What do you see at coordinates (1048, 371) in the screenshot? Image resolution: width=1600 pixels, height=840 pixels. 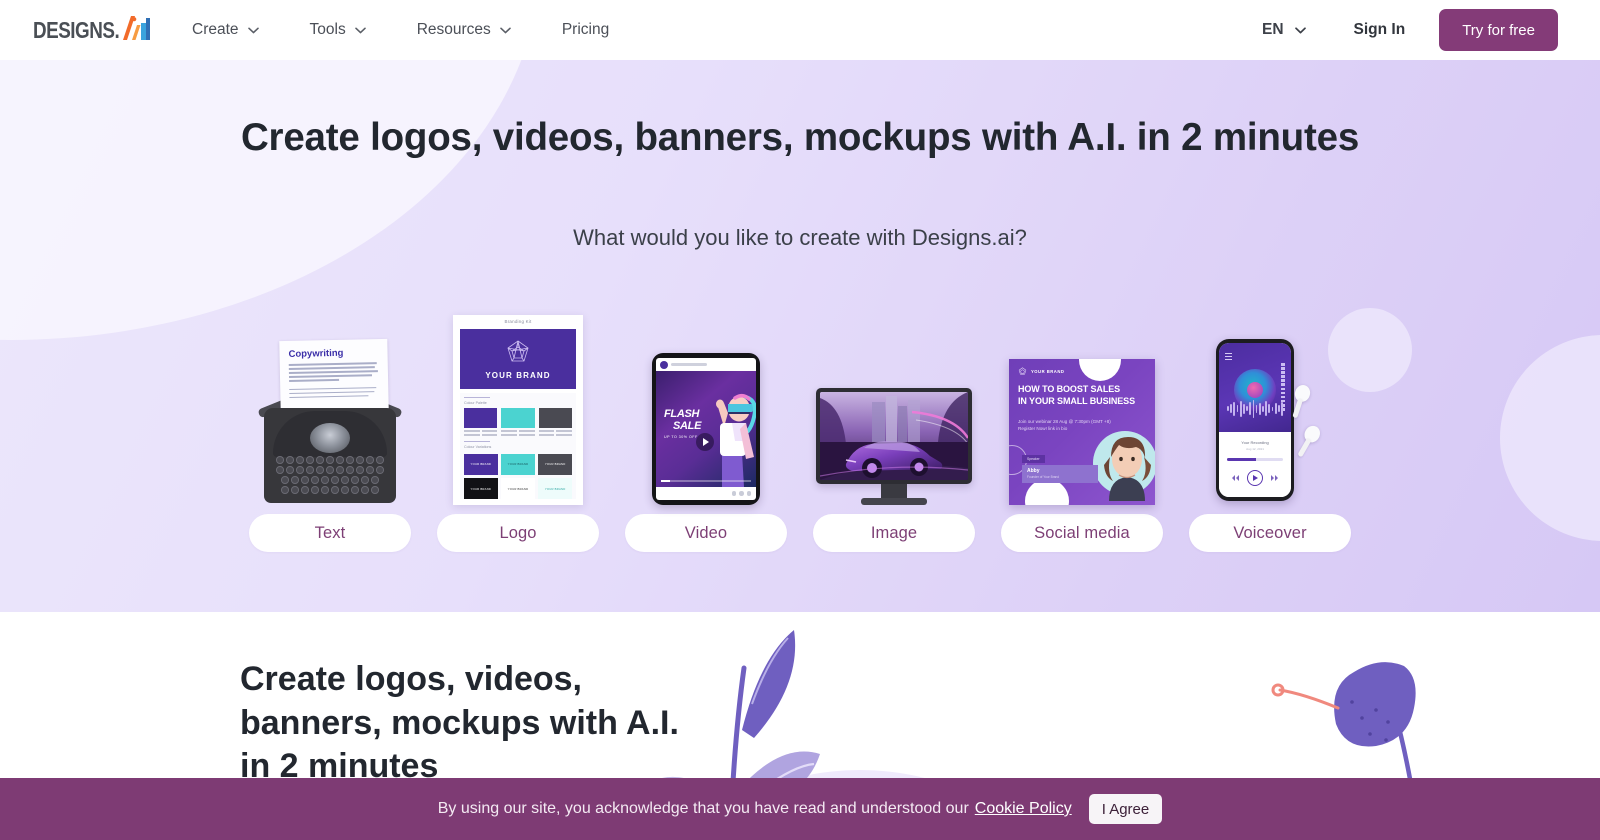 I see `social-brand-text: YOUR BRAND` at bounding box center [1048, 371].